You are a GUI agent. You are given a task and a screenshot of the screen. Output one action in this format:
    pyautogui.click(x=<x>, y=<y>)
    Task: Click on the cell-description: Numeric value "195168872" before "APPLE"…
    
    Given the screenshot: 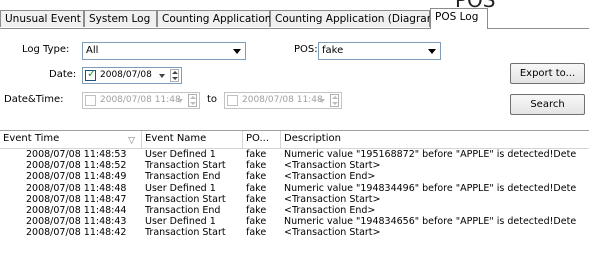 What is the action you would take?
    pyautogui.click(x=430, y=154)
    